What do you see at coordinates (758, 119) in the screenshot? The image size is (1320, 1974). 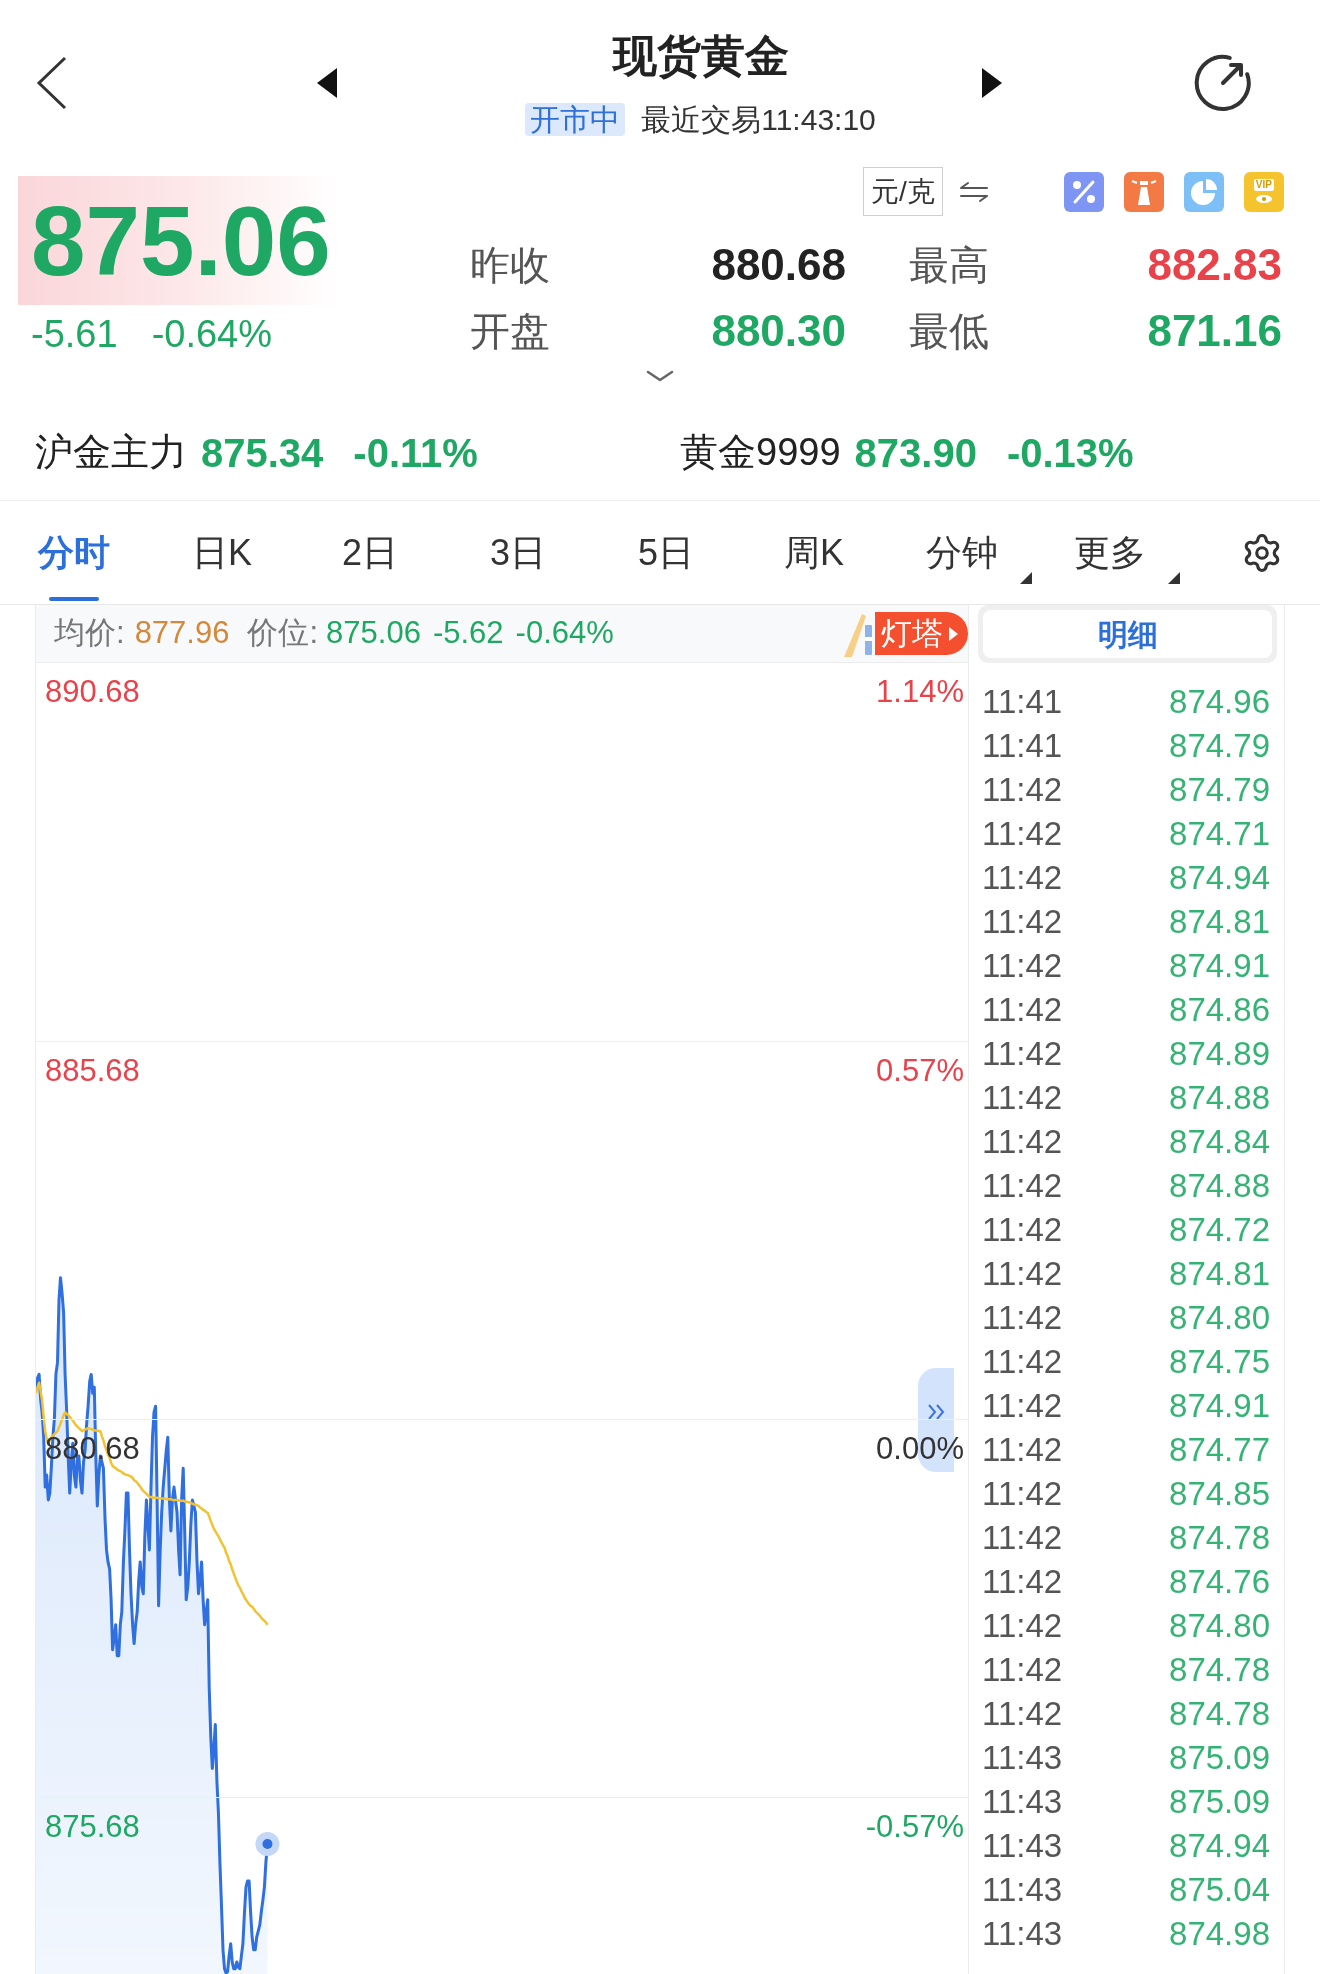 I see `last-trade-time: 最近交易11:43:10` at bounding box center [758, 119].